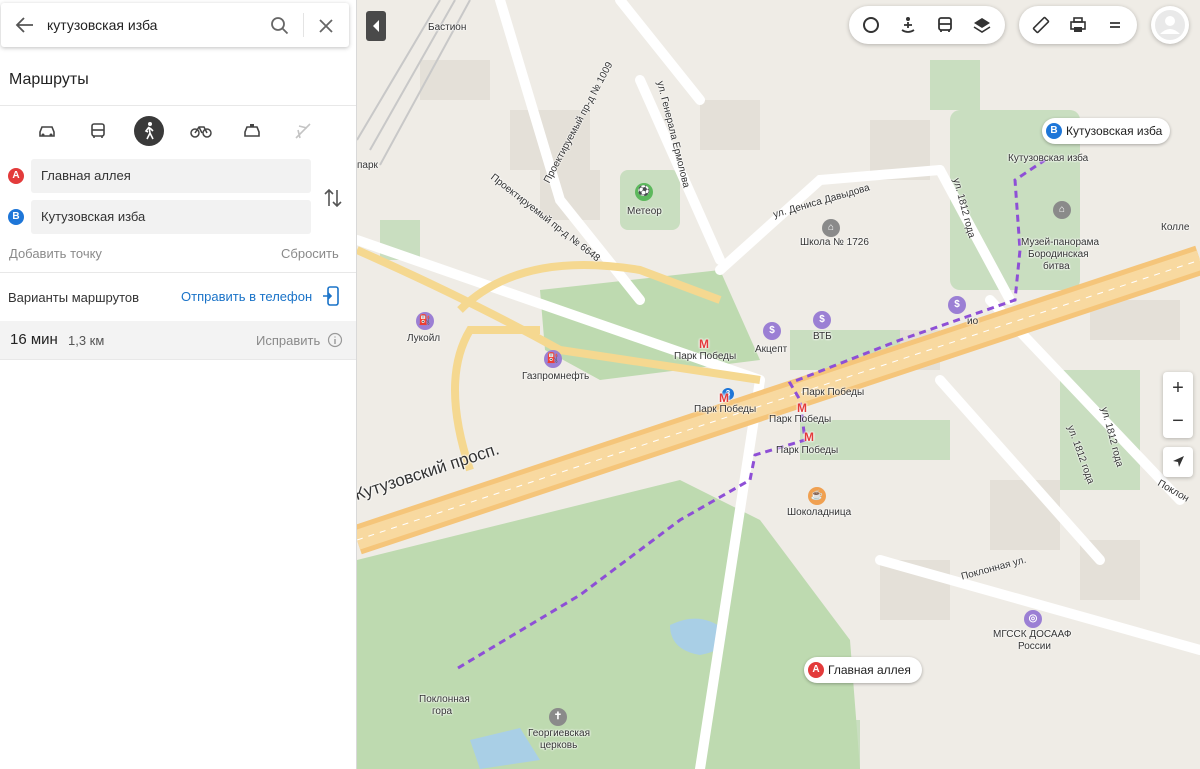 The width and height of the screenshot is (1200, 769). Describe the element at coordinates (1034, 646) in the screenshot. I see `place-label: России` at that location.